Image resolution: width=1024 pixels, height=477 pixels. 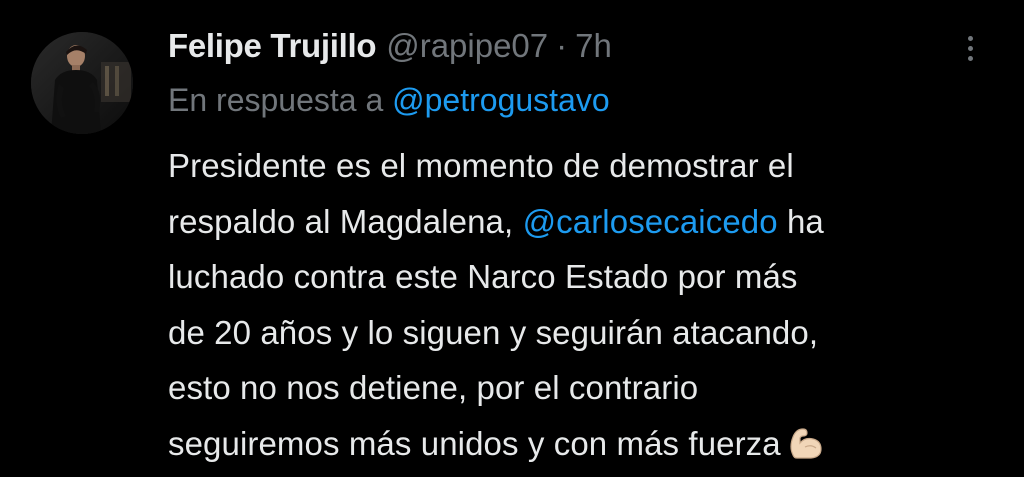 I want to click on tweet-text-fragment: seguiremos más unidos y con más fuerza, so click(x=474, y=443).